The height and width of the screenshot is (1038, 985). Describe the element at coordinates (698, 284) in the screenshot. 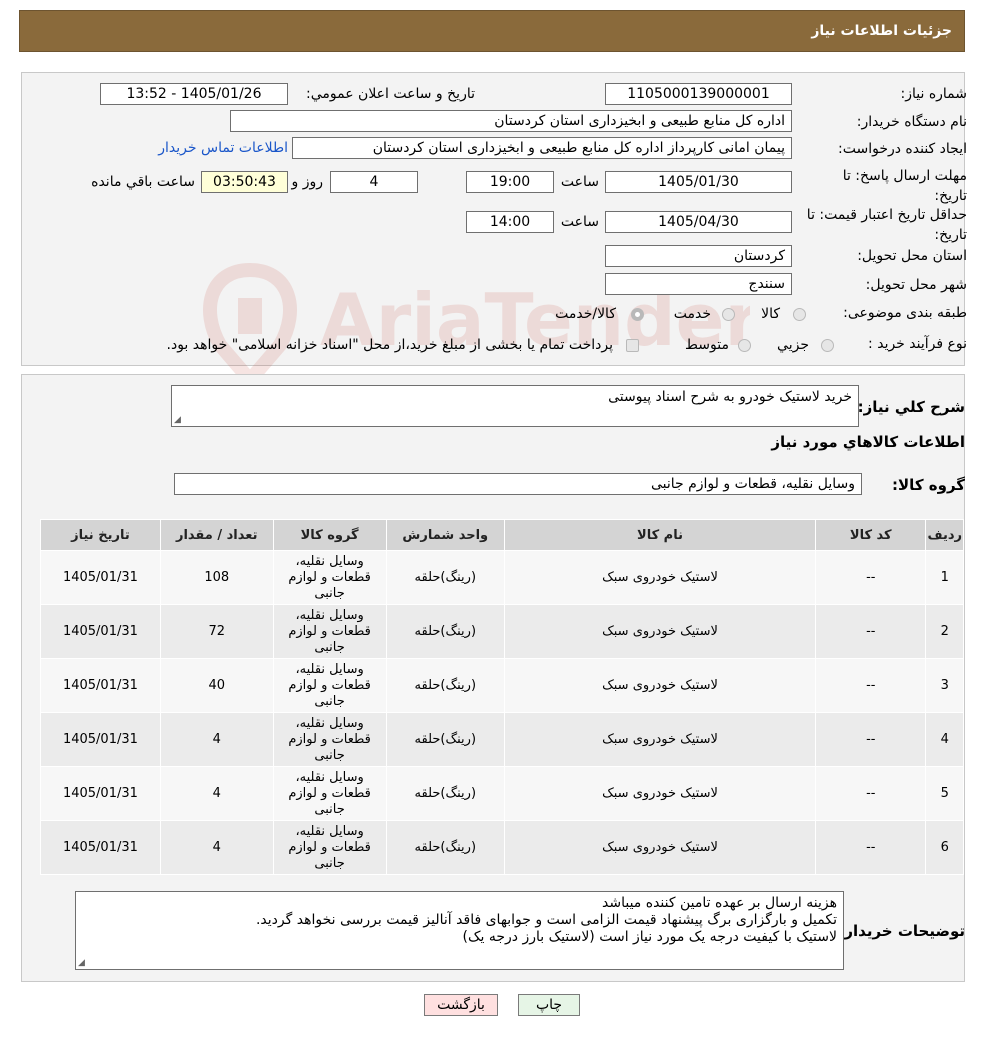

I see `city-field: سنندج` at that location.